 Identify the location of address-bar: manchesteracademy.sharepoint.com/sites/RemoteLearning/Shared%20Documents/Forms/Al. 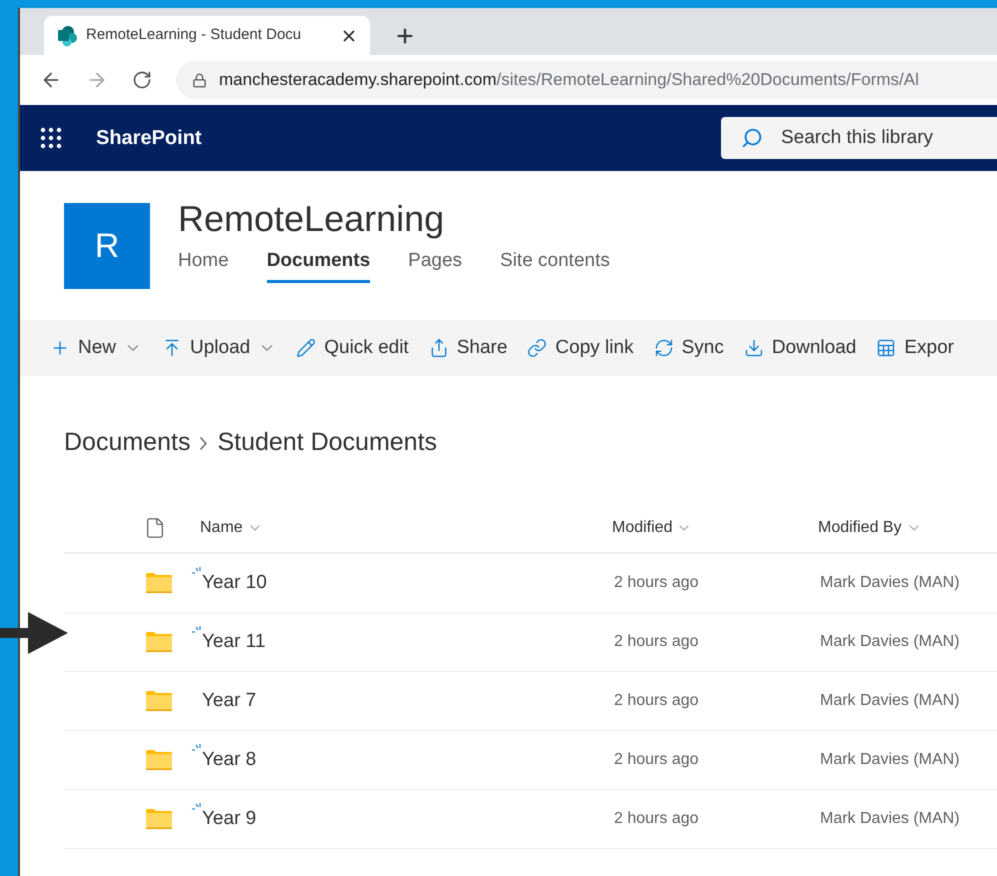
(586, 80).